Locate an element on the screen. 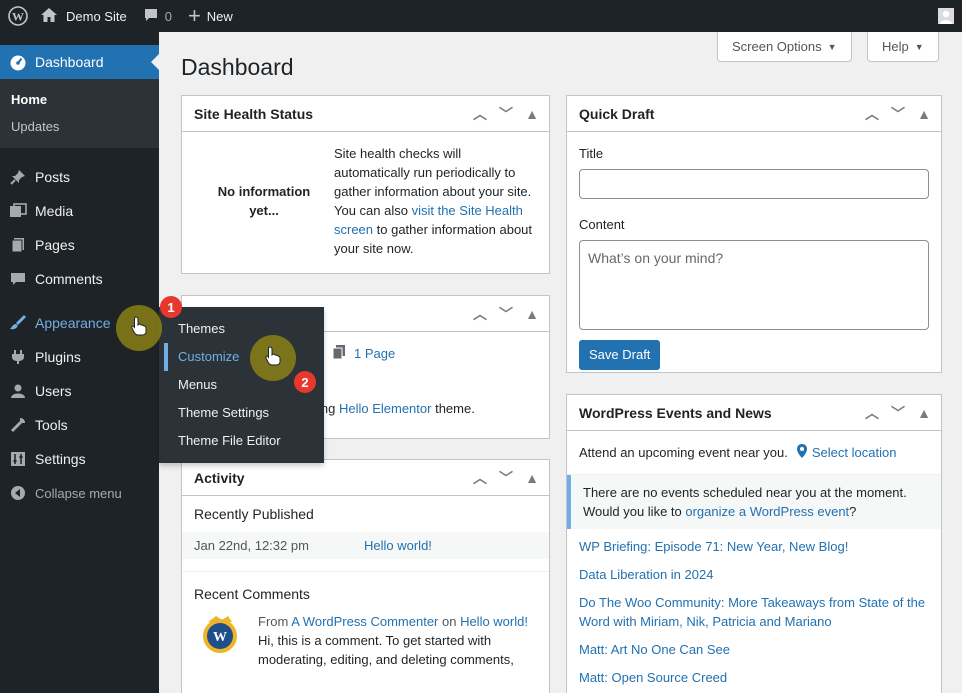 This screenshot has width=962, height=693. select-location-button: Select location is located at coordinates (846, 452).